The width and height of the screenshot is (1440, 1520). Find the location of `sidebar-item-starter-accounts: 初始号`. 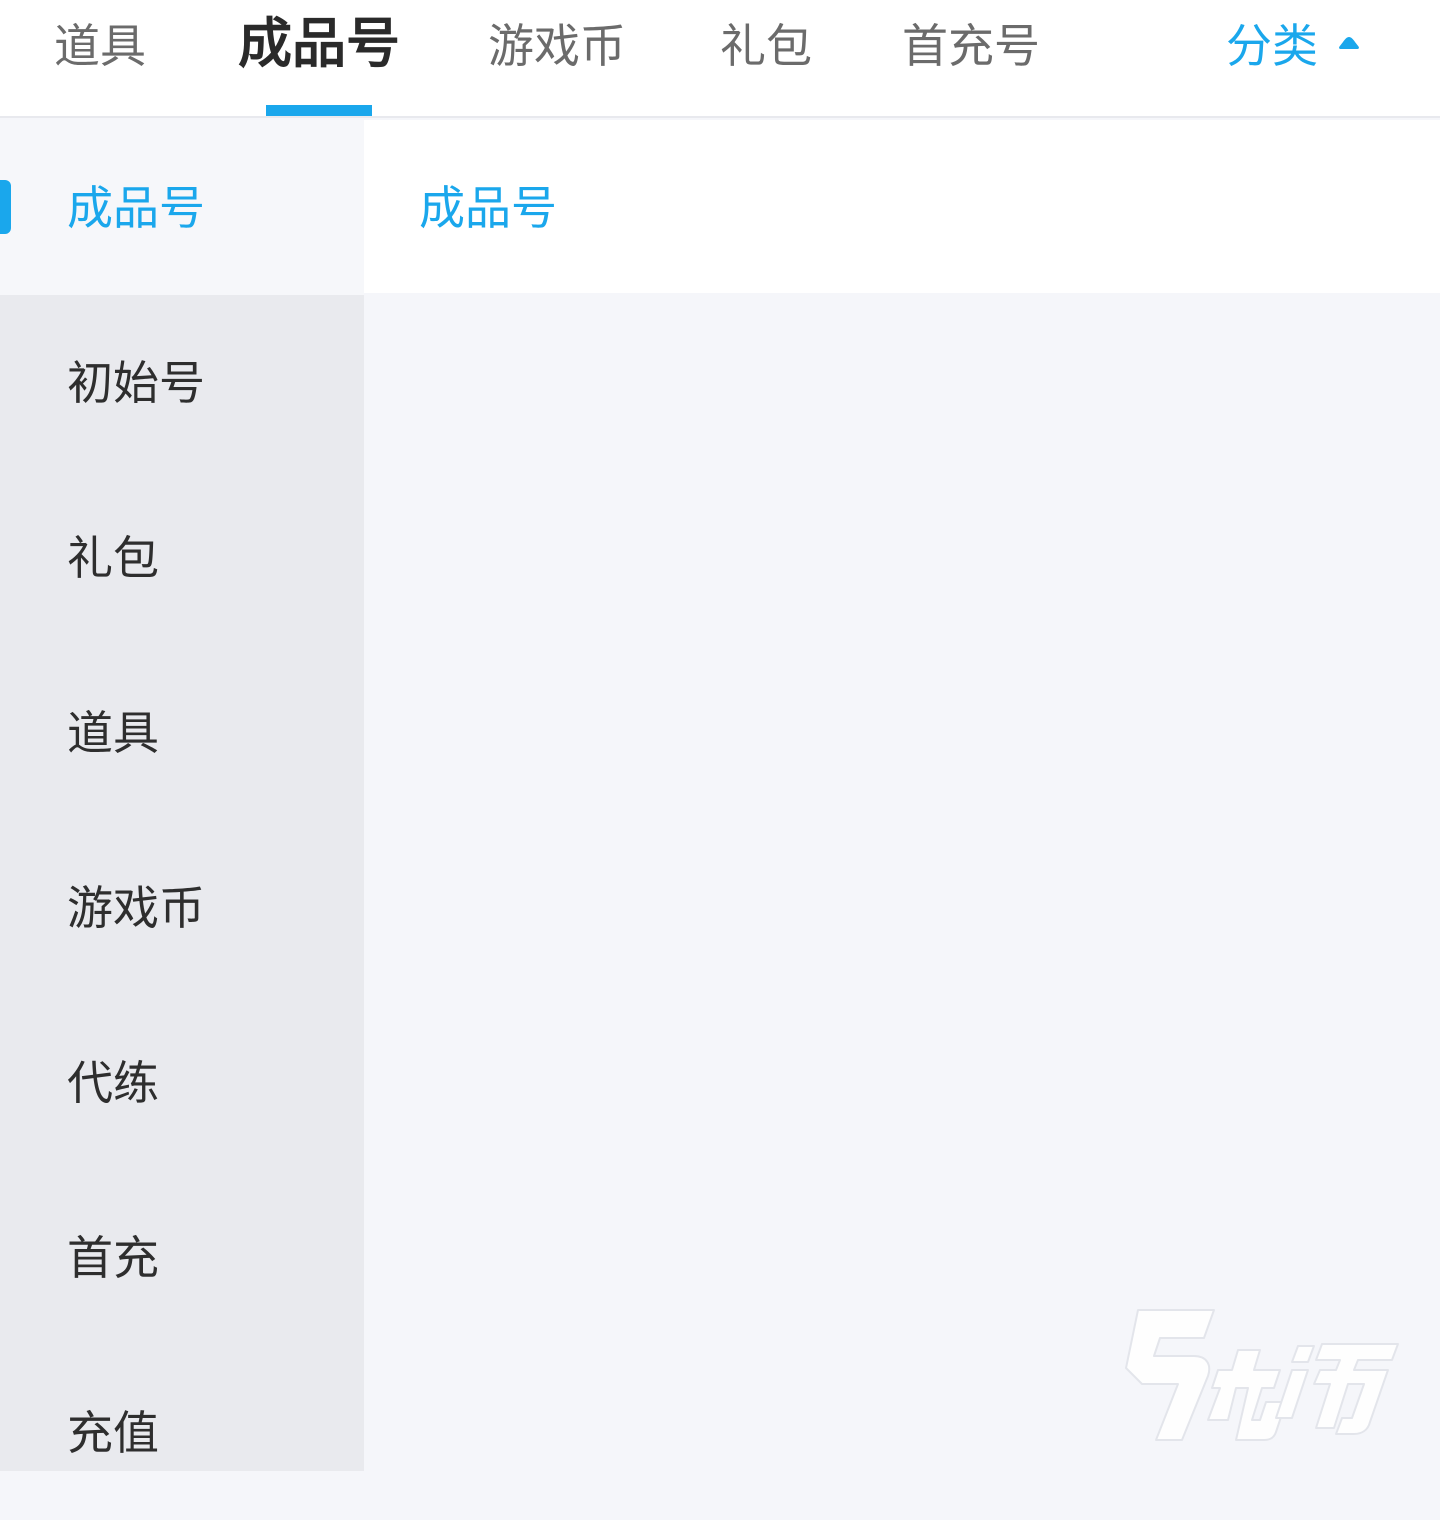

sidebar-item-starter-accounts: 初始号 is located at coordinates (182, 382).